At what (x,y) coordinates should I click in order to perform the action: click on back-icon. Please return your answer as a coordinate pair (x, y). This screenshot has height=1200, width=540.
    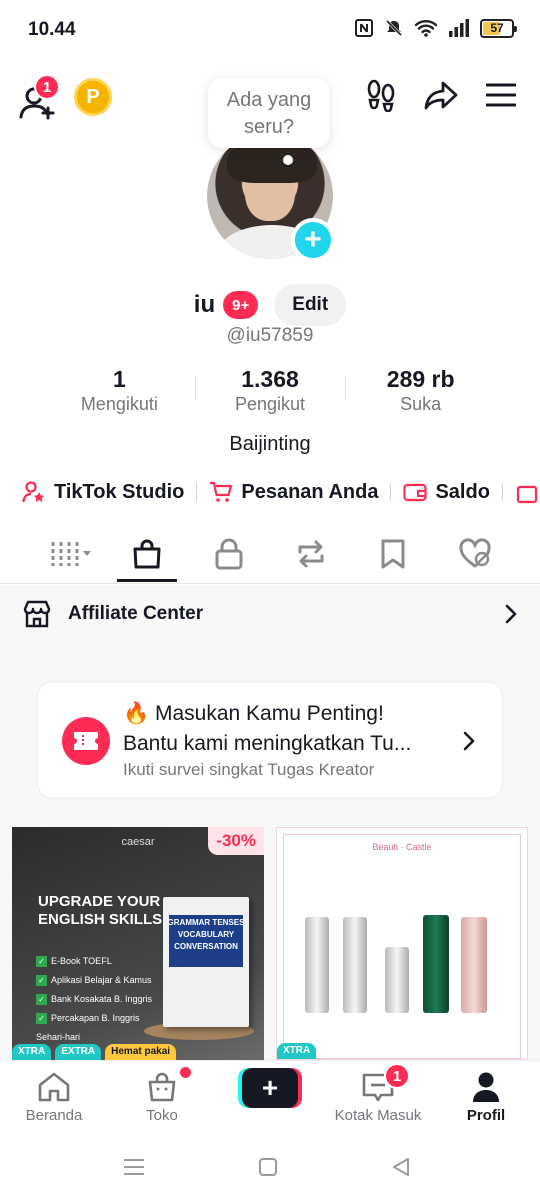
    Looking at the image, I should click on (401, 1167).